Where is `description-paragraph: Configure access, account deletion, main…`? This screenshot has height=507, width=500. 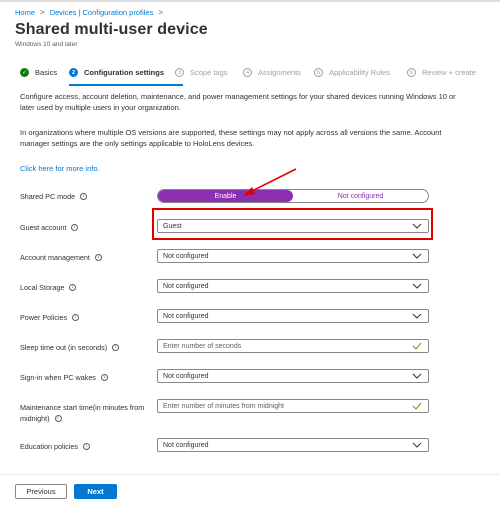
description-paragraph: Configure access, account deletion, main… is located at coordinates (238, 102).